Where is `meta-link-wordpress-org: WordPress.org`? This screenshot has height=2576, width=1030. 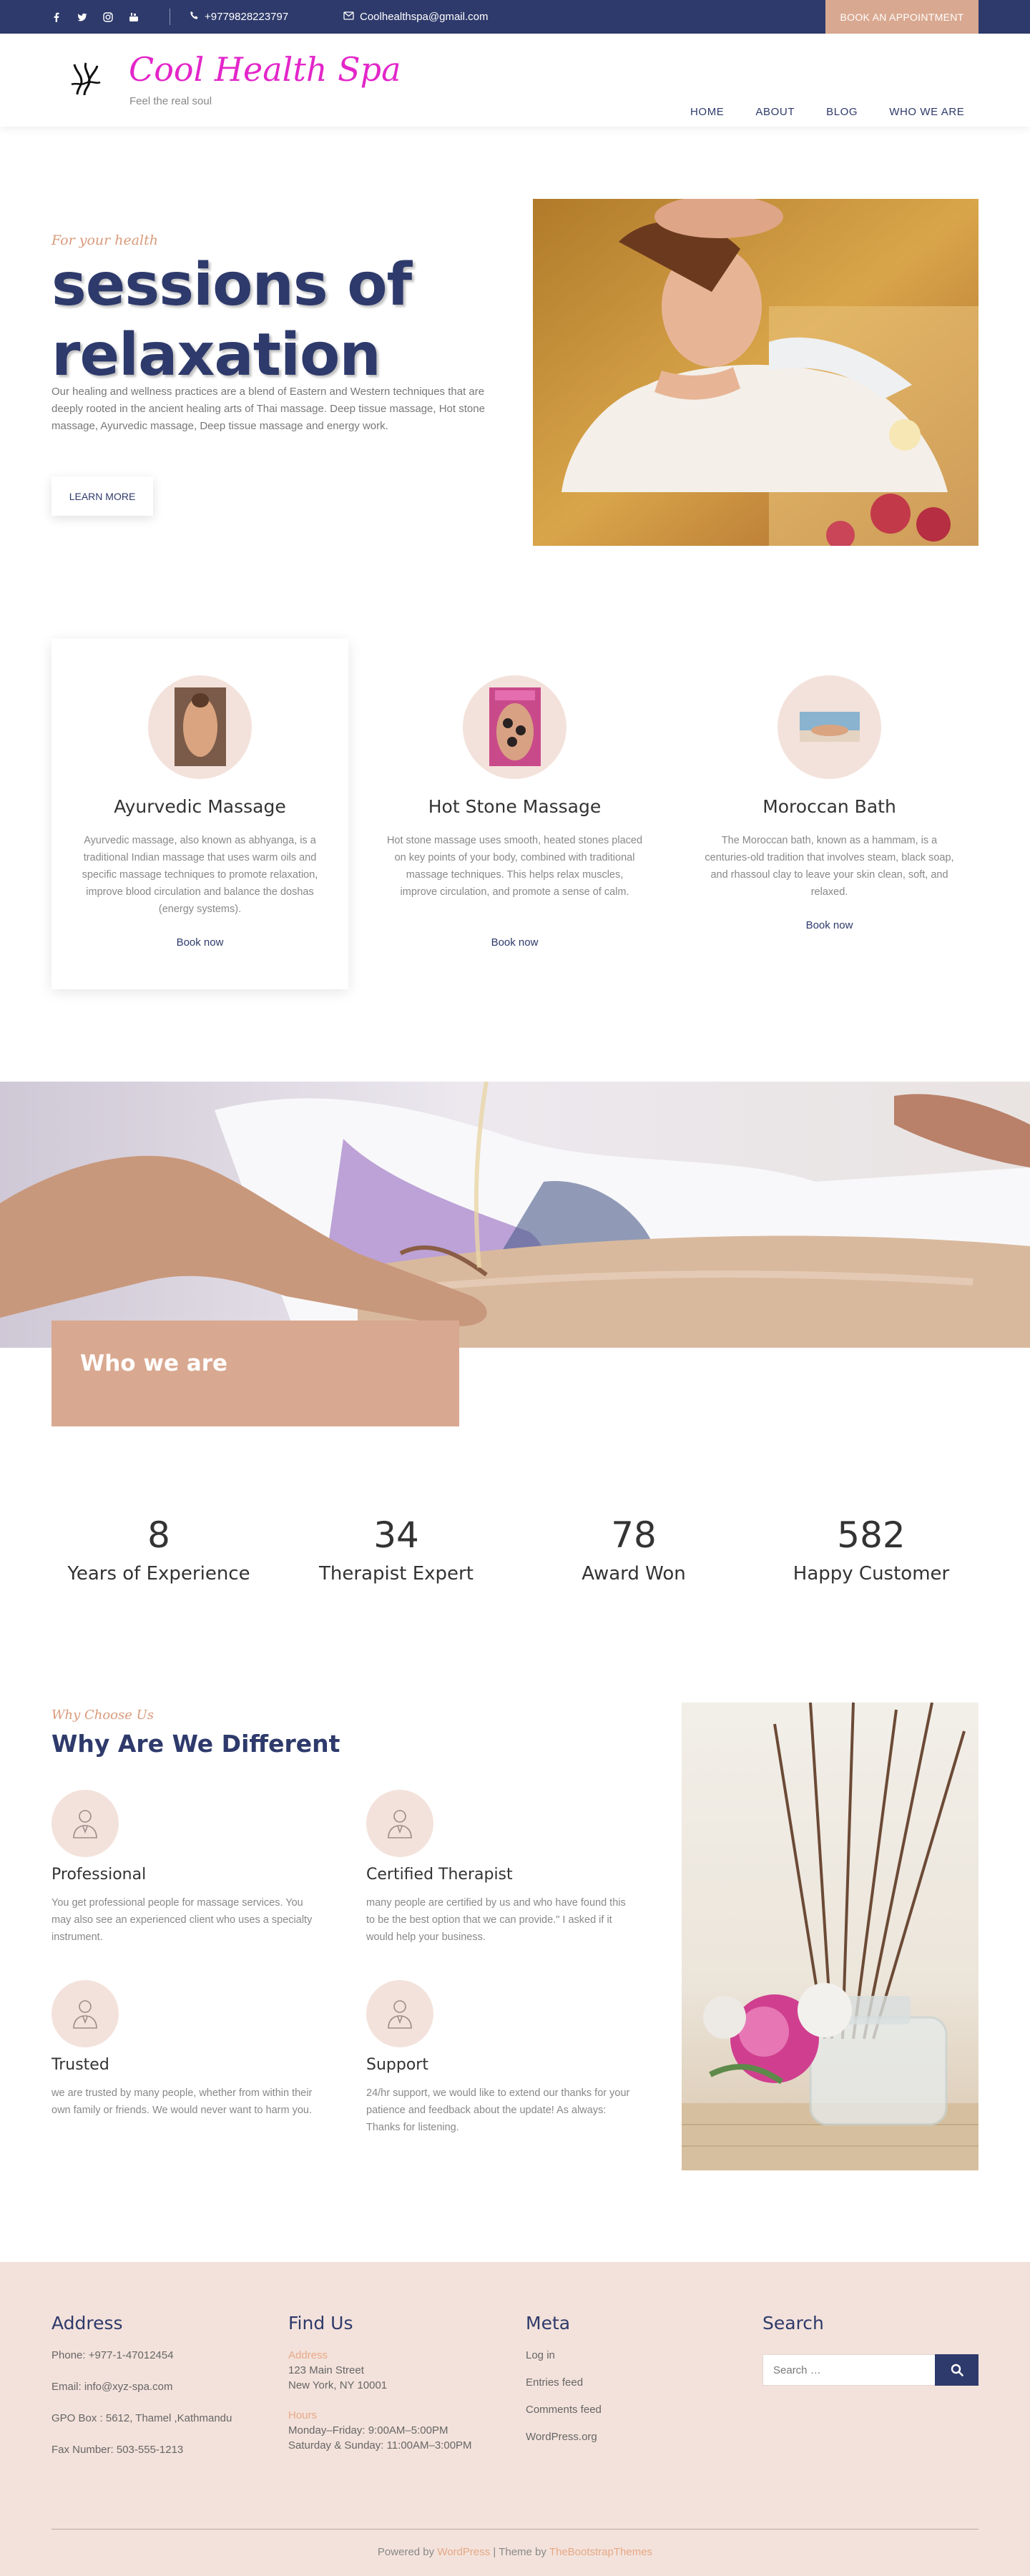
meta-link-wordpress-org: WordPress.org is located at coordinates (564, 2437).